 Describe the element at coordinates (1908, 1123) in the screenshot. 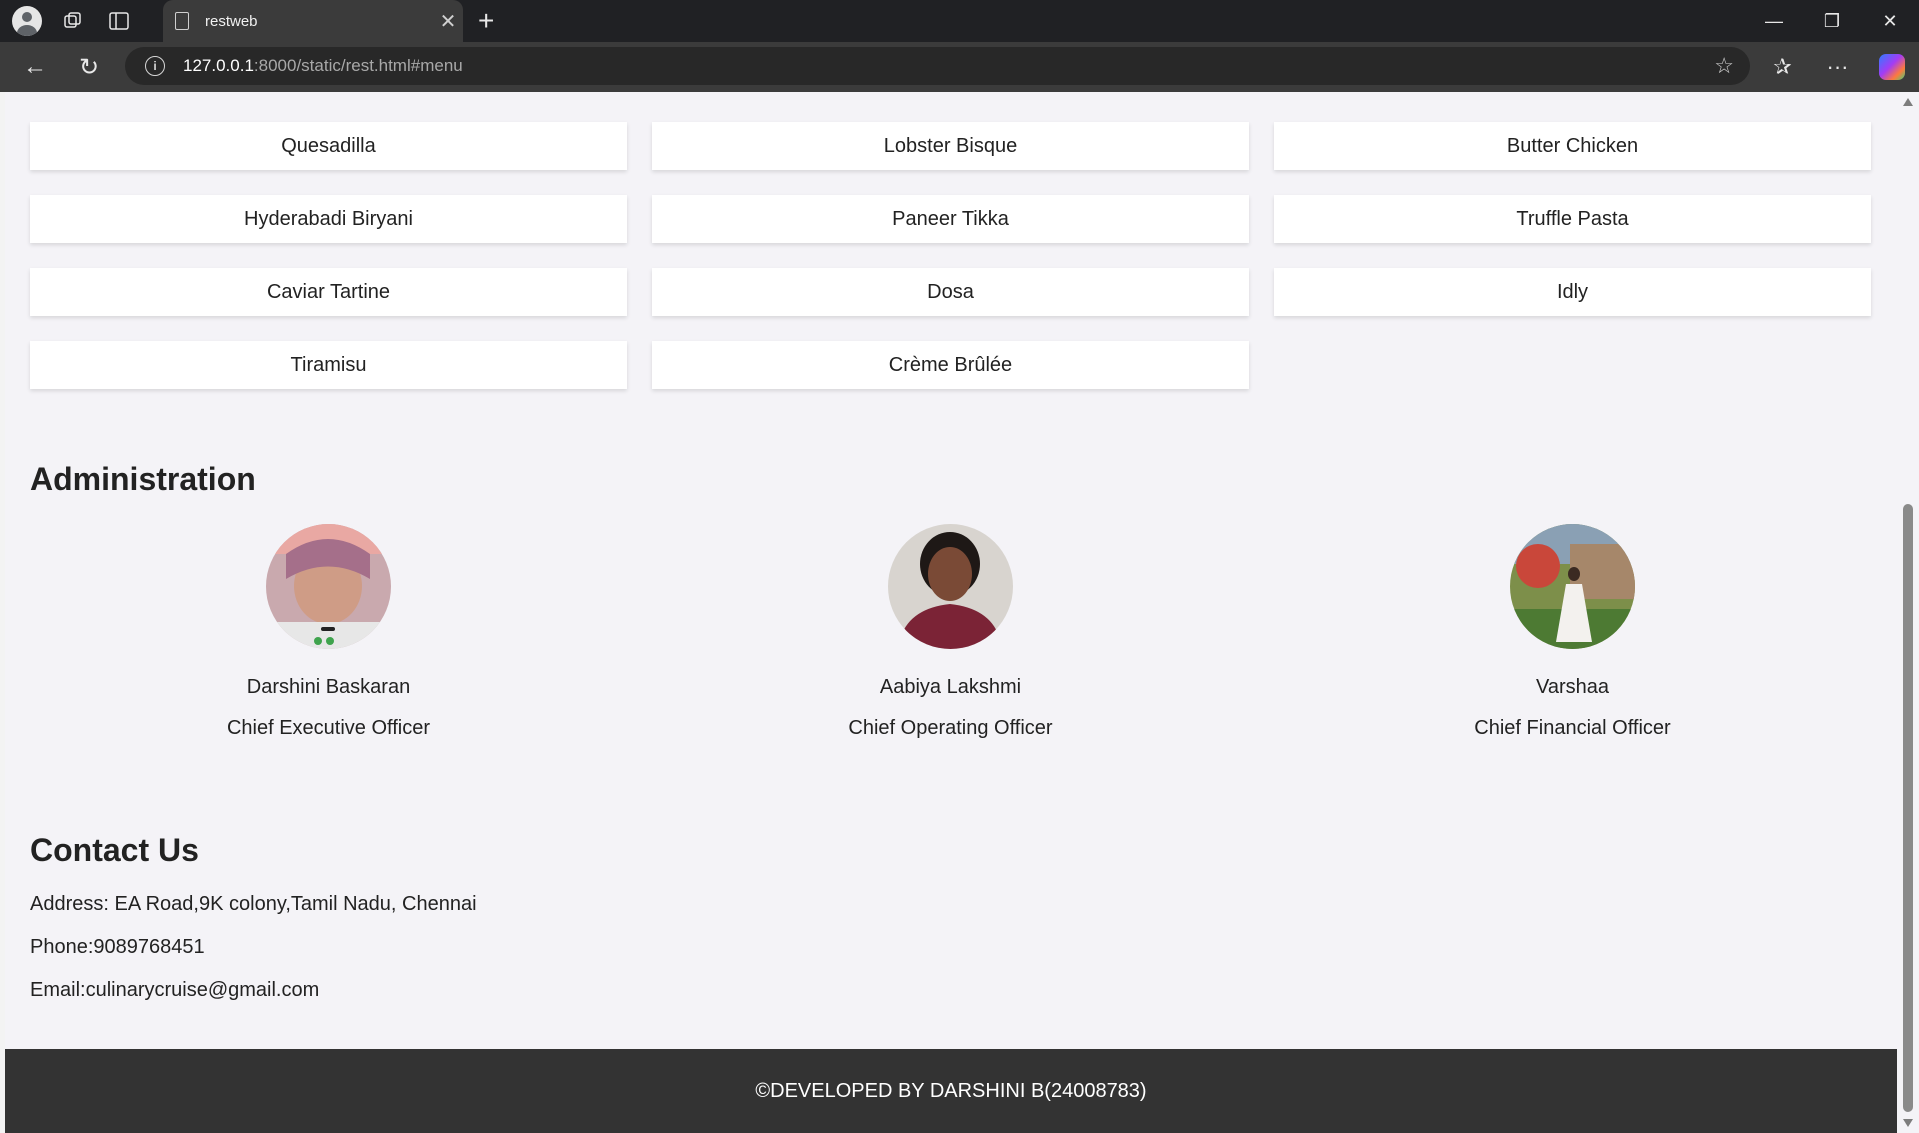

I see `scroll-down-arrow-icon` at that location.